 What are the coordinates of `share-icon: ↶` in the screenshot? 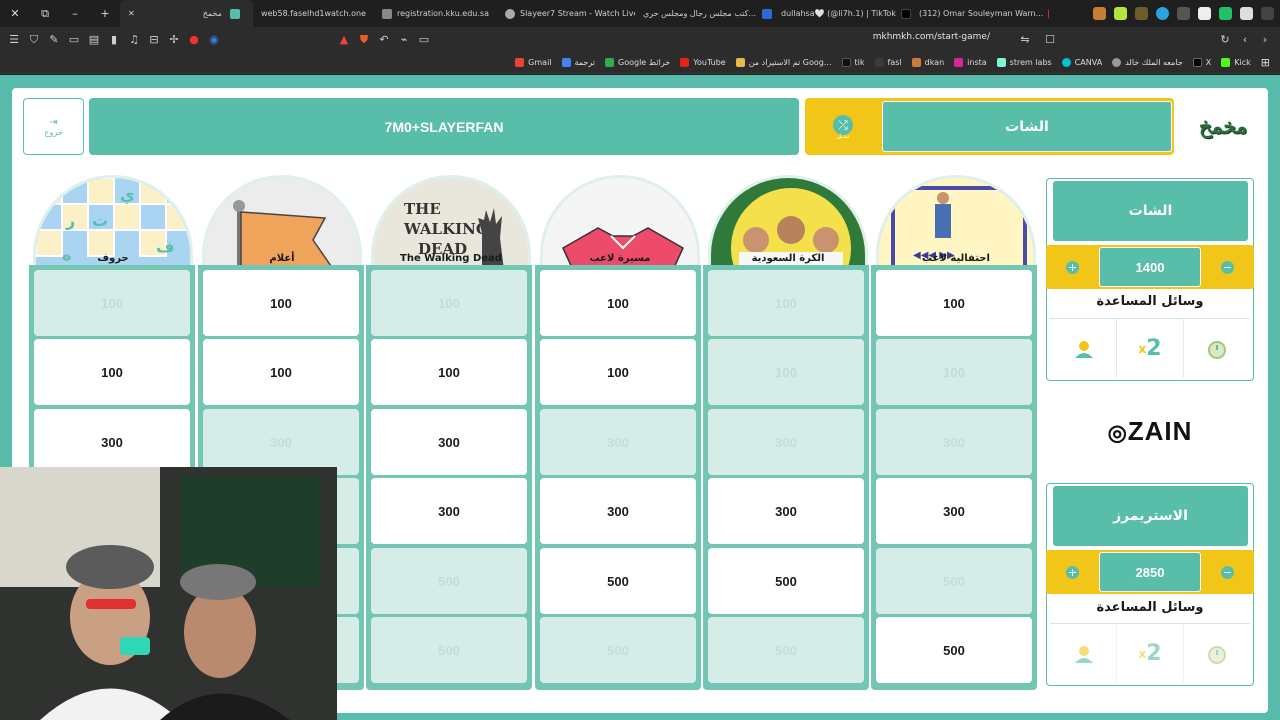 It's located at (384, 39).